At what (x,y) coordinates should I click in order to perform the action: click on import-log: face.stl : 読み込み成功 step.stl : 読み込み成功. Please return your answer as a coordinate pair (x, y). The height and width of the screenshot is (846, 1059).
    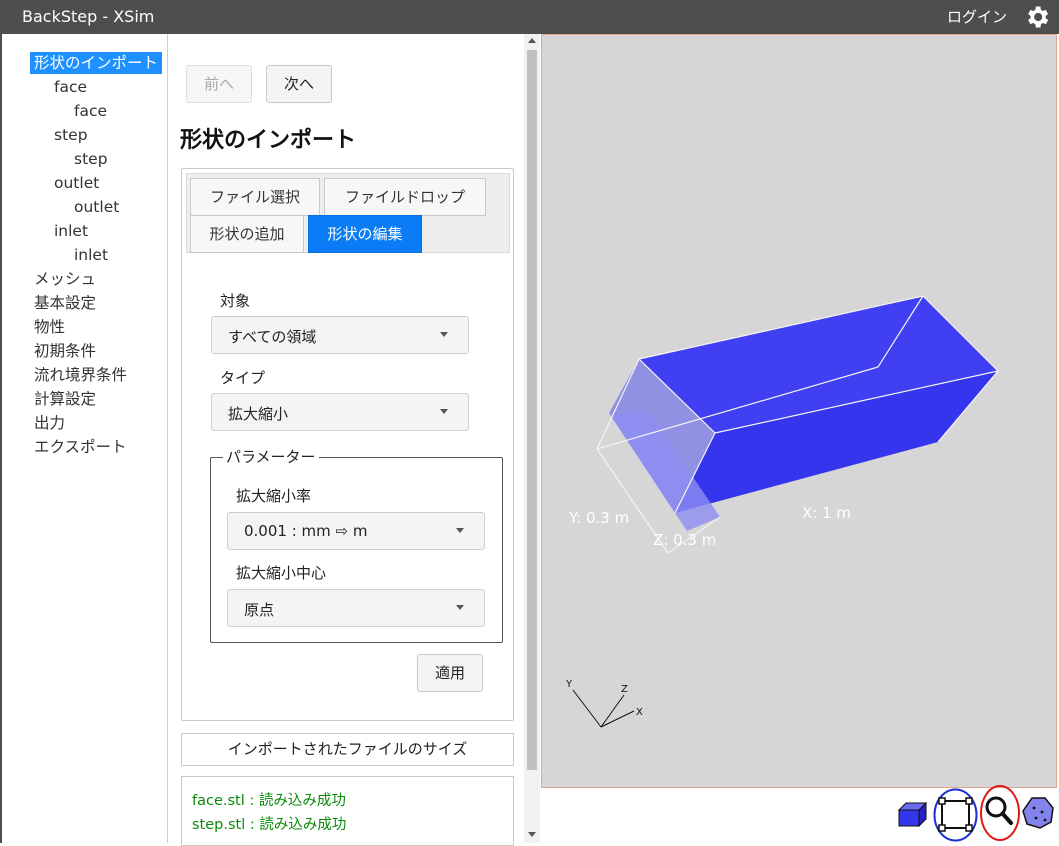
    Looking at the image, I should click on (347, 811).